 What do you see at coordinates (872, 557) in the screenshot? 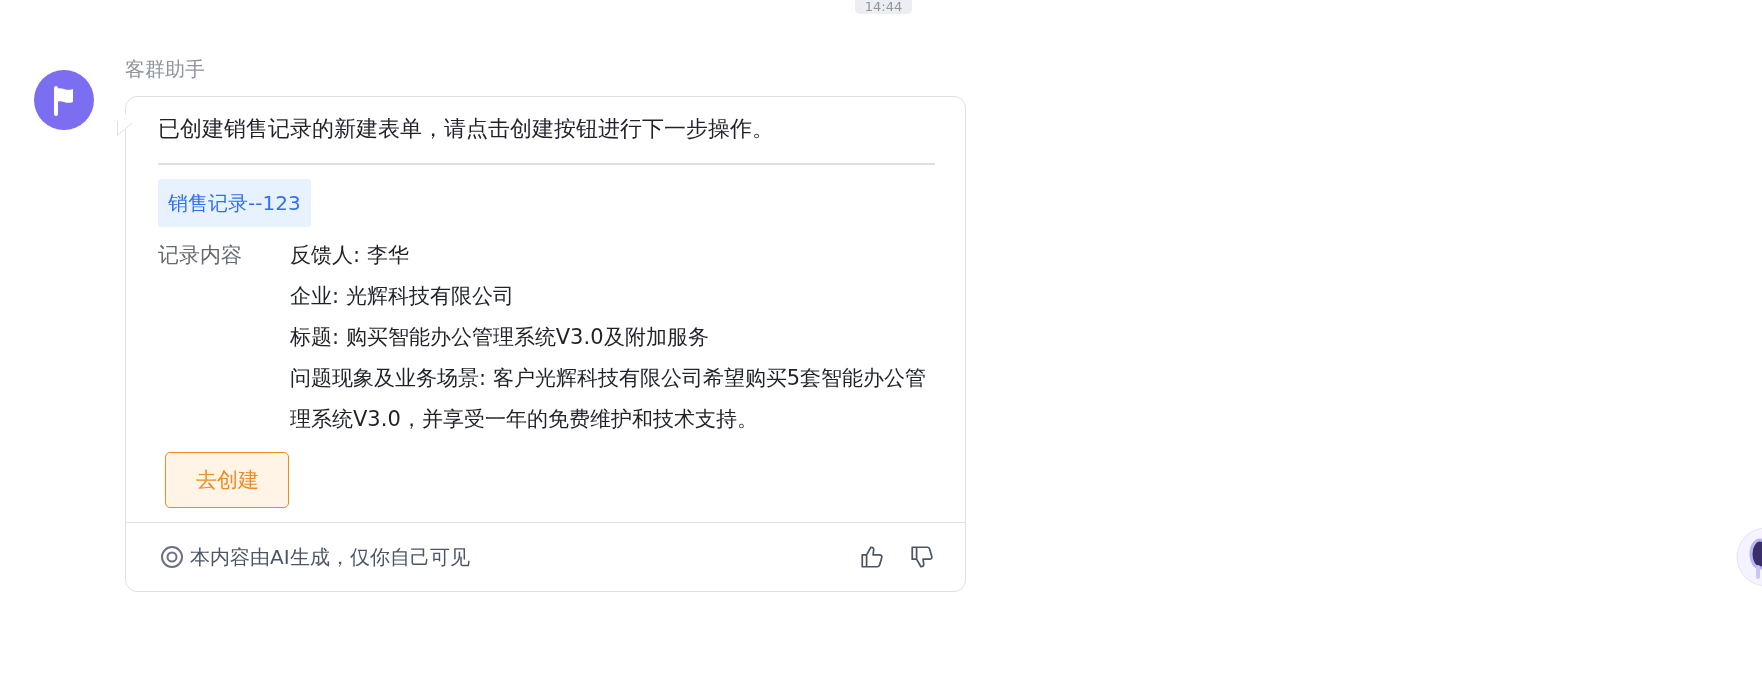
I see `thumbs-up-icon` at bounding box center [872, 557].